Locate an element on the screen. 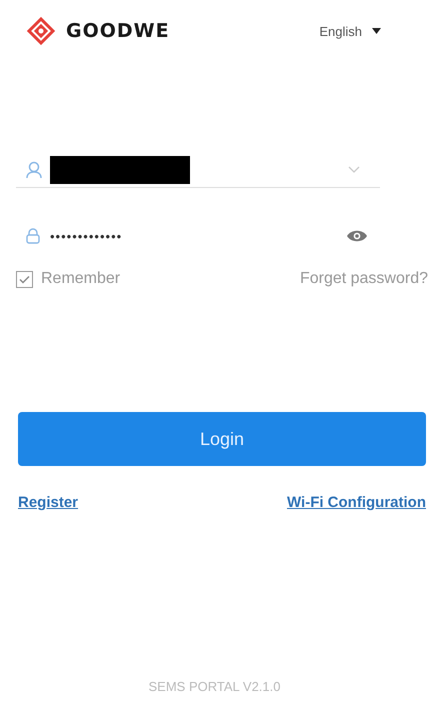 This screenshot has width=429, height=707. logo-icon is located at coordinates (41, 31).